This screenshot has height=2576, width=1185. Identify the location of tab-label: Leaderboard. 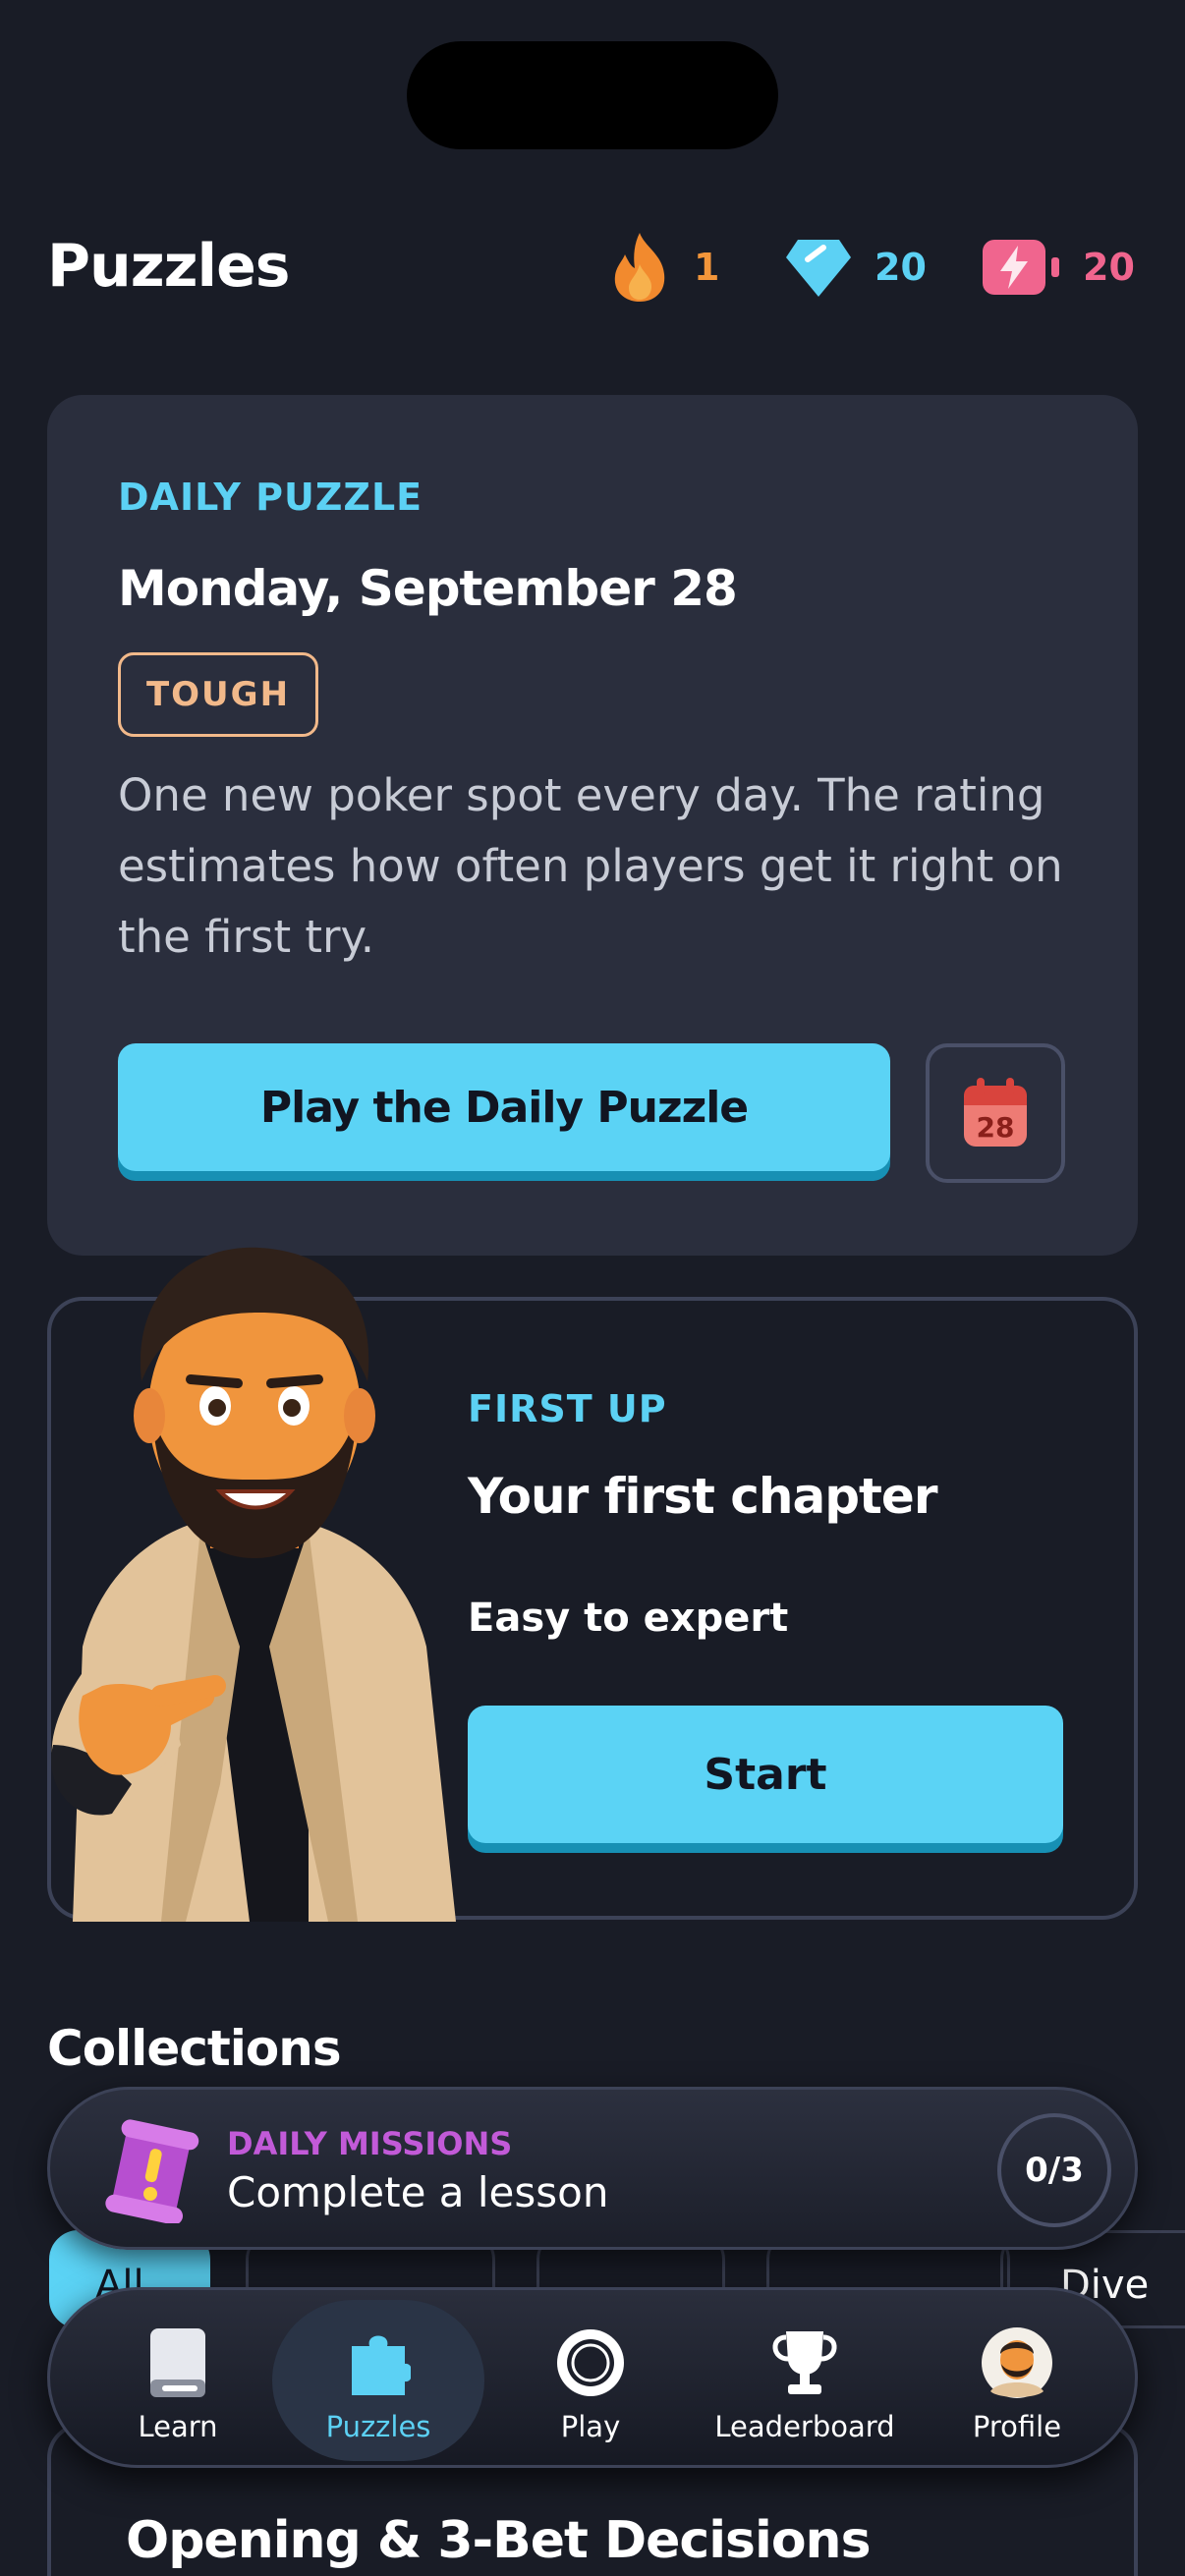
(805, 2426).